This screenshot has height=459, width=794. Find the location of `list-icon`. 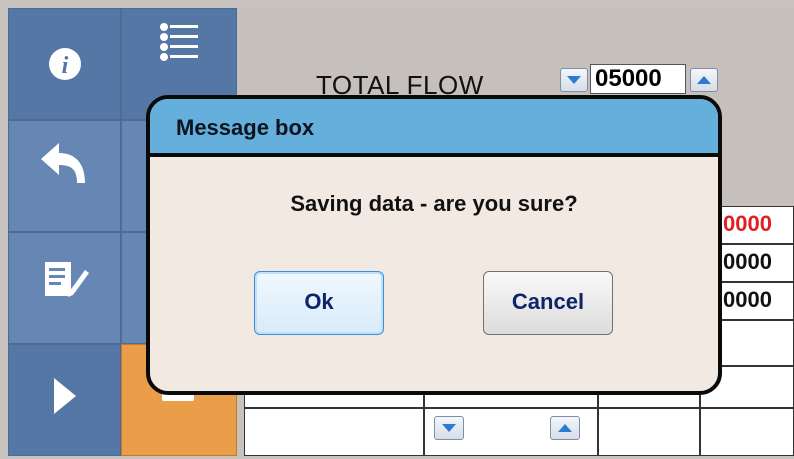

list-icon is located at coordinates (179, 42).